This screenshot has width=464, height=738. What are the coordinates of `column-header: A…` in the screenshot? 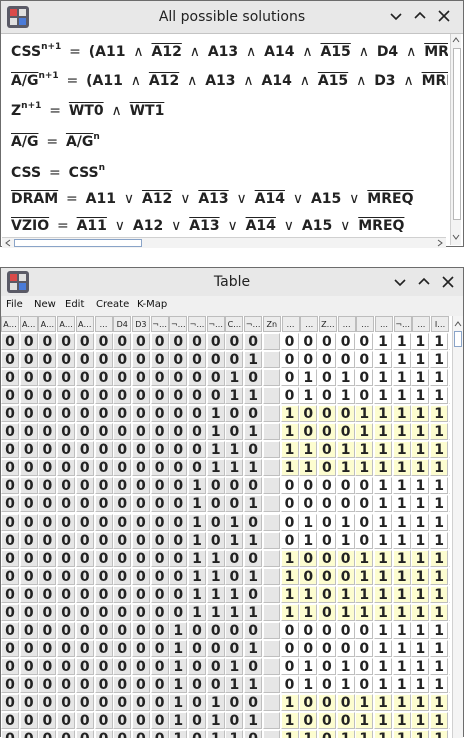 It's located at (85, 324).